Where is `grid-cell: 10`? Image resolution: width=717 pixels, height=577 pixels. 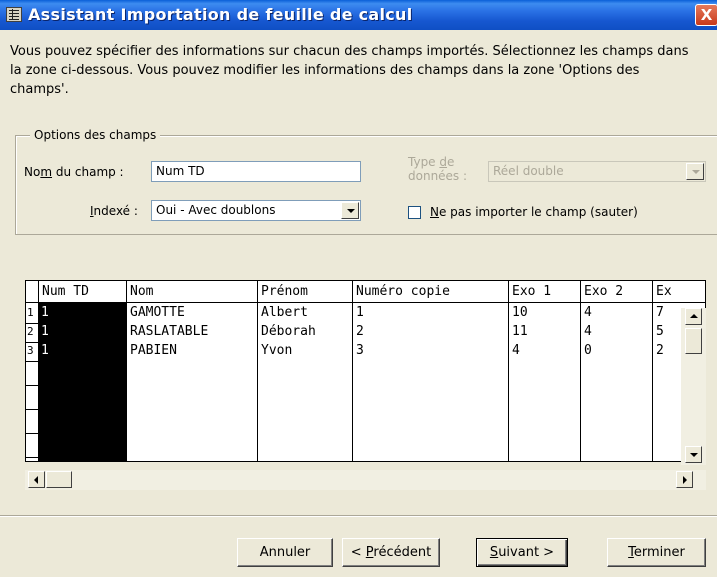 grid-cell: 10 is located at coordinates (520, 312).